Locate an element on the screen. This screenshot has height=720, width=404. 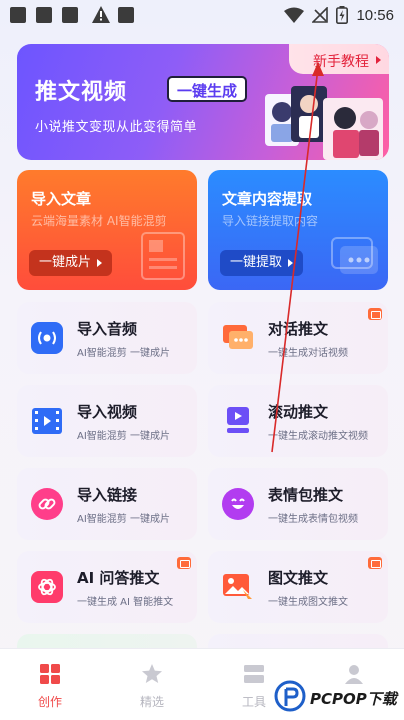
nav-label: 精选 is located at coordinates (151, 702).